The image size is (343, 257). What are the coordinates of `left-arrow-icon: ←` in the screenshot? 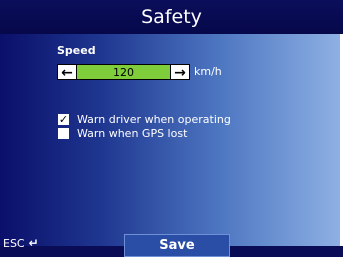 It's located at (67, 73).